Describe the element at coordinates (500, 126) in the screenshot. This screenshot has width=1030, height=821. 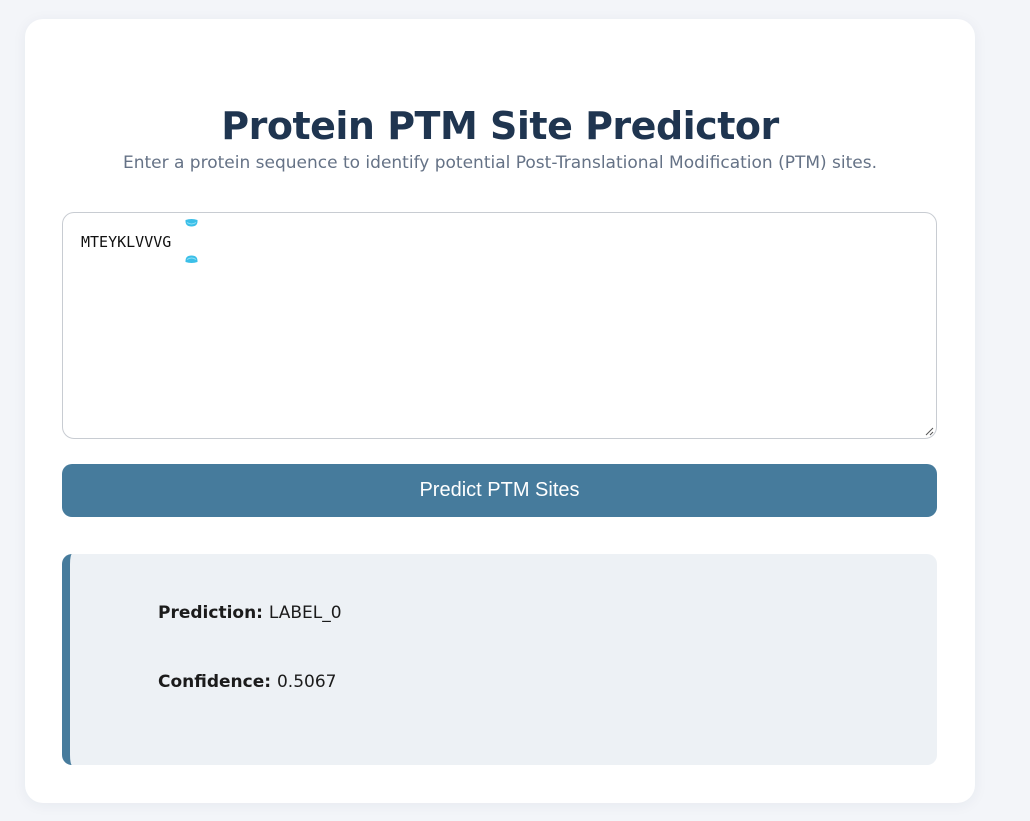
I see `page-title: Protein PTM Site Predictor` at that location.